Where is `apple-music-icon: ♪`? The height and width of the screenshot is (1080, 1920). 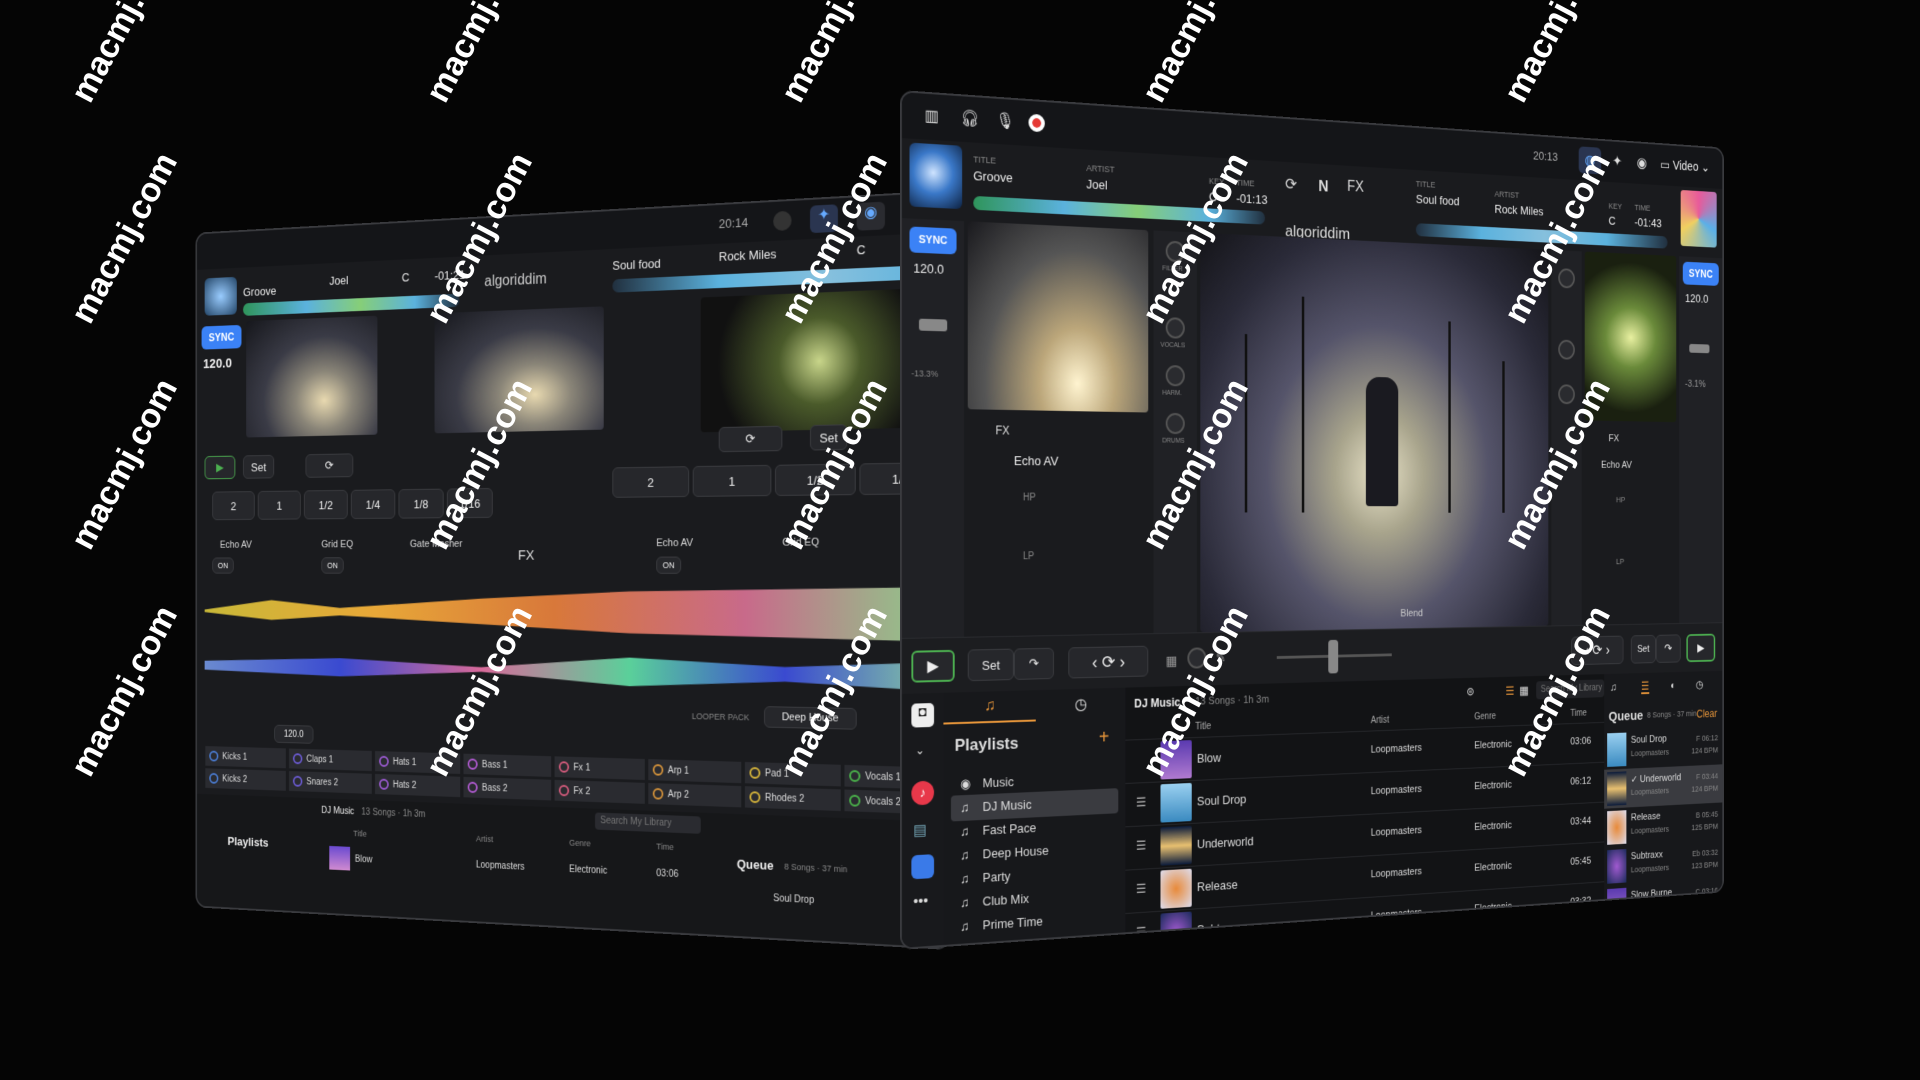 apple-music-icon: ♪ is located at coordinates (923, 793).